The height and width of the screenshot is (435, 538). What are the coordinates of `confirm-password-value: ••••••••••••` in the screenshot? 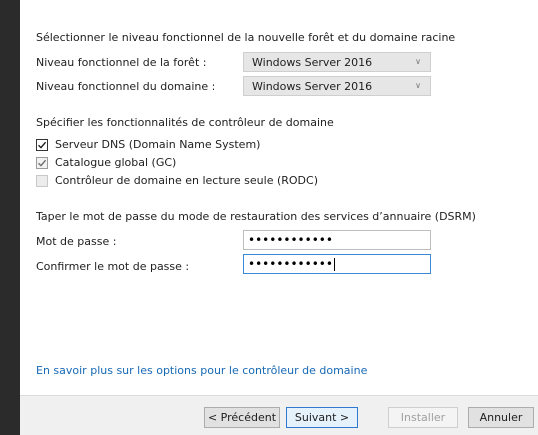 It's located at (290, 264).